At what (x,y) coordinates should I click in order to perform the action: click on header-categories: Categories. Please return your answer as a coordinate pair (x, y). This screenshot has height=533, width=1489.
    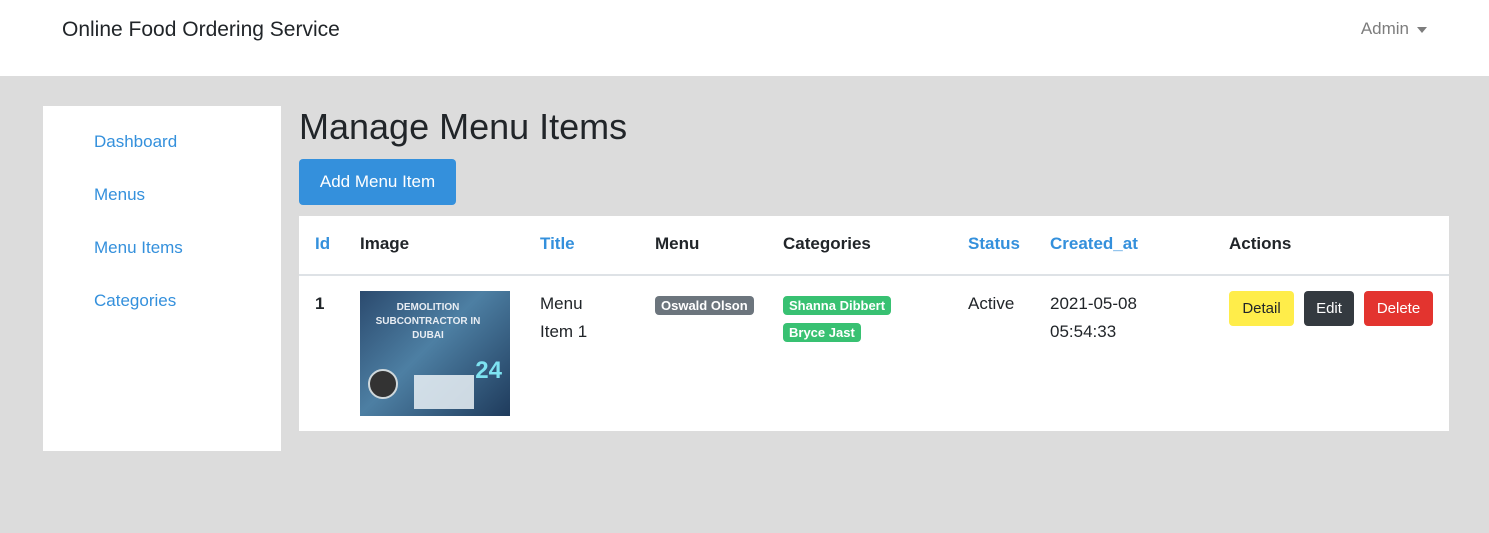
    Looking at the image, I should click on (827, 243).